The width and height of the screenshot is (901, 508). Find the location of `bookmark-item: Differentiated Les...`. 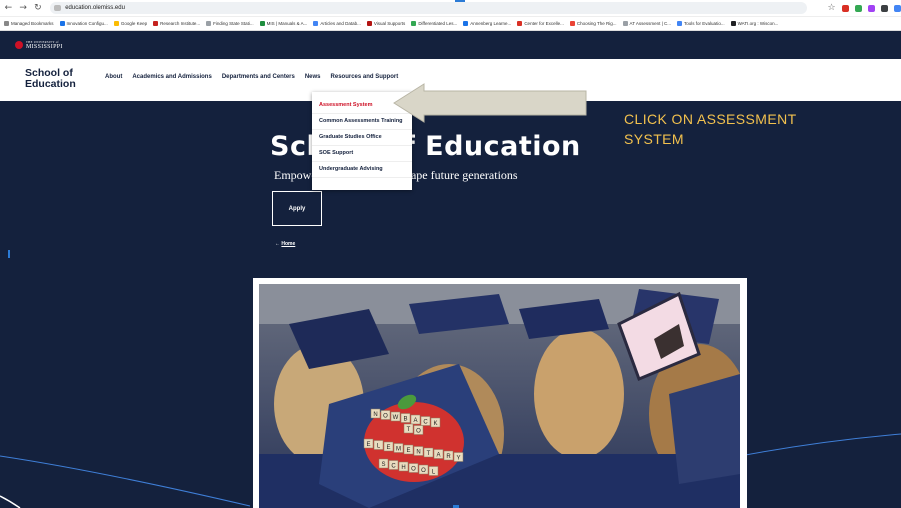

bookmark-item: Differentiated Les... is located at coordinates (434, 23).